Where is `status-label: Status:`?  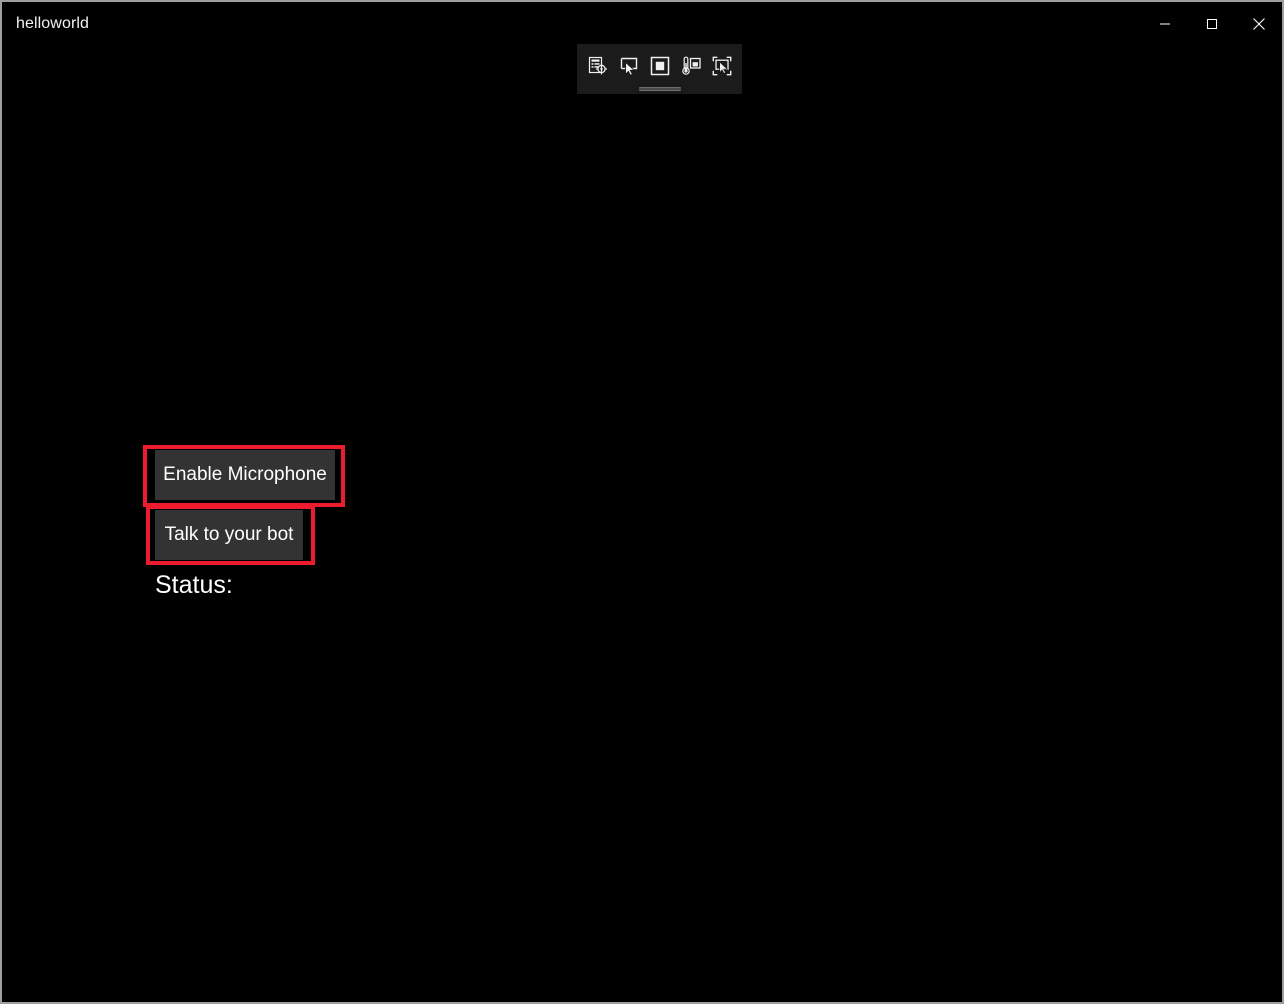 status-label: Status: is located at coordinates (194, 585).